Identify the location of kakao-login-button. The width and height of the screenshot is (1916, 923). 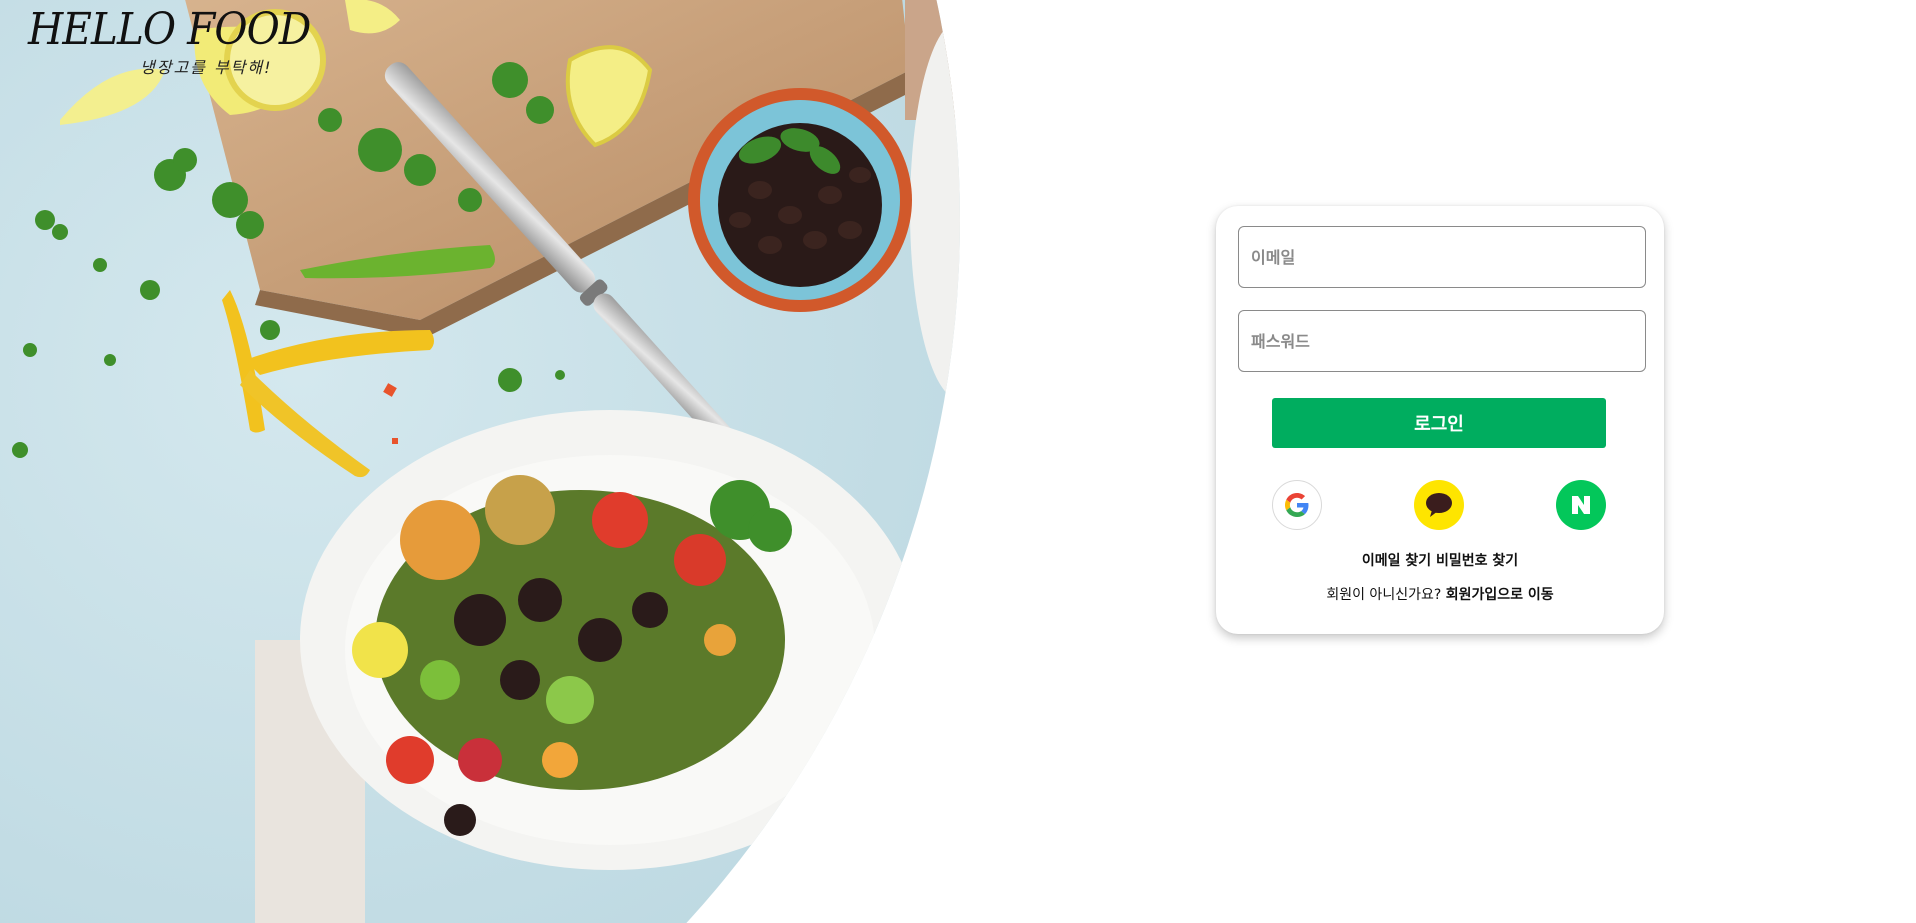
(1439, 505).